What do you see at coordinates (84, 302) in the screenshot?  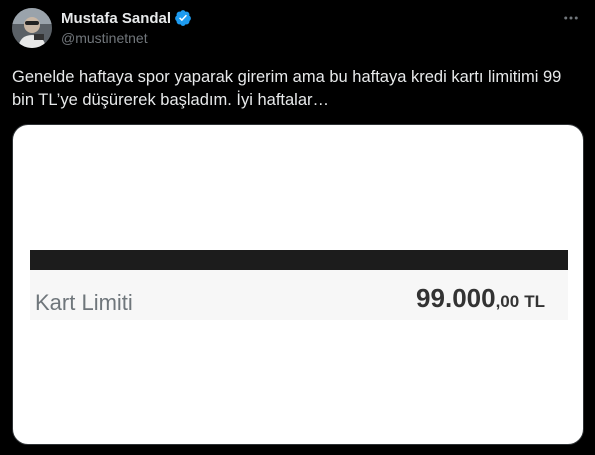 I see `card-limit-label: Kart Limiti` at bounding box center [84, 302].